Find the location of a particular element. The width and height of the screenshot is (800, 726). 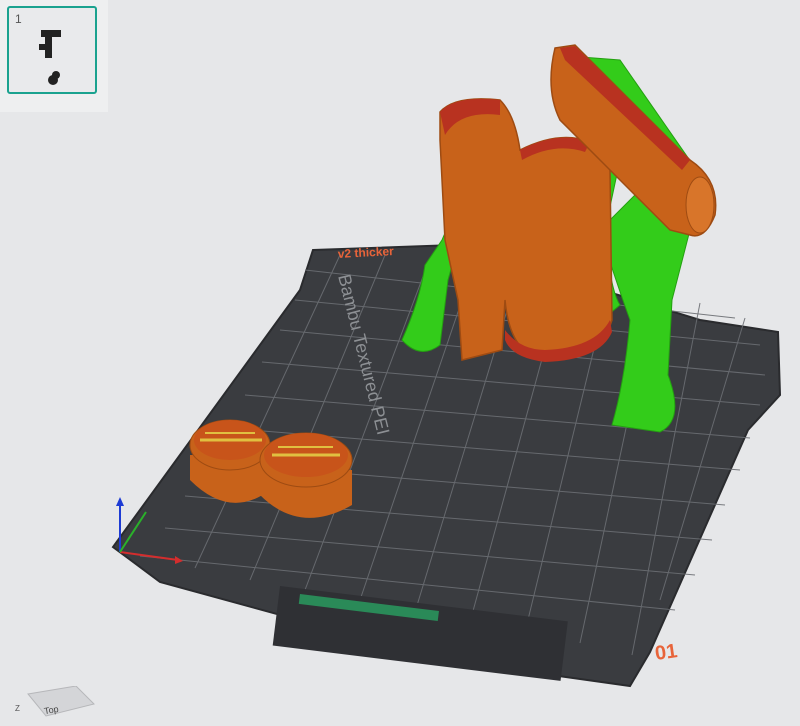

view-cube-axis-label: Z is located at coordinates (17, 708).